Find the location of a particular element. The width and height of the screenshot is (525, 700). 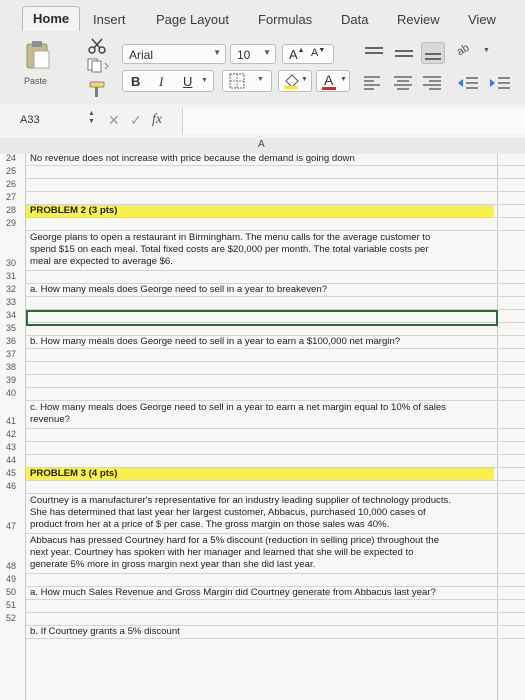

insert-function-button: fx is located at coordinates (157, 120).